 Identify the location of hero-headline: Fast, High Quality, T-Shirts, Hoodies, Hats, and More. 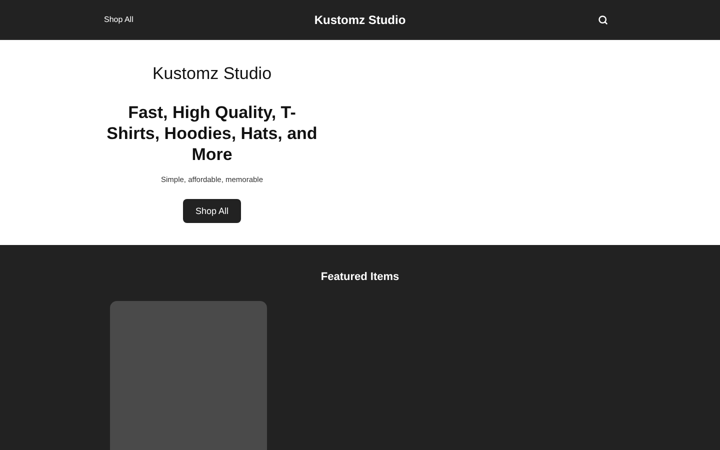
(212, 133).